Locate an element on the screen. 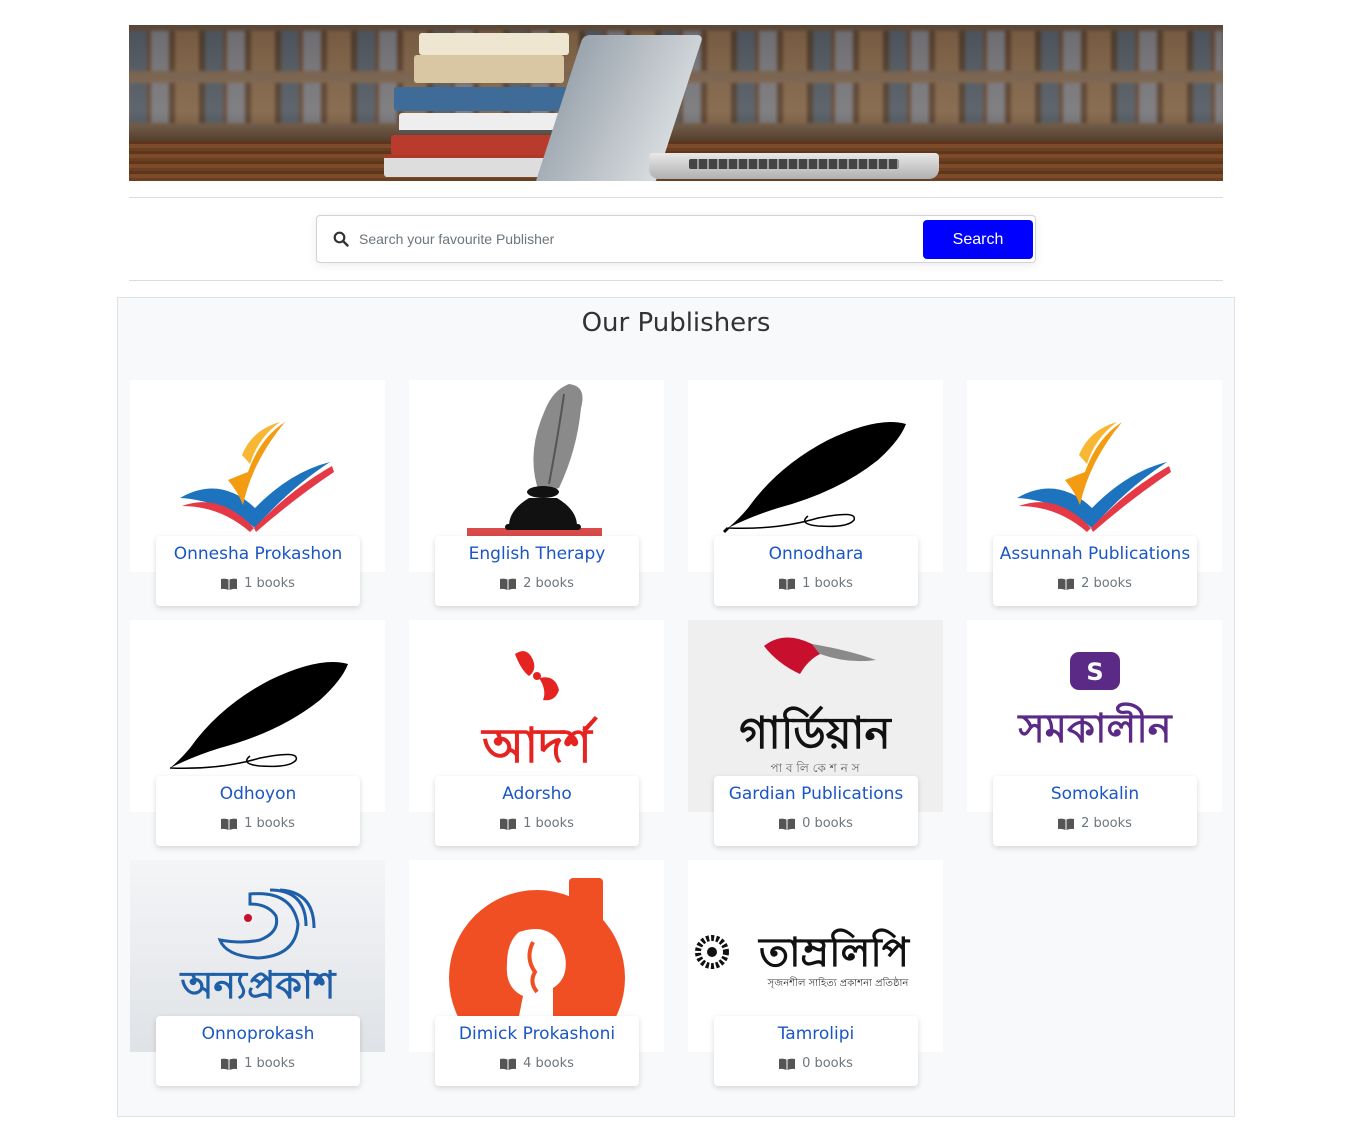 The width and height of the screenshot is (1365, 1142). book-count: 4 books is located at coordinates (537, 1063).